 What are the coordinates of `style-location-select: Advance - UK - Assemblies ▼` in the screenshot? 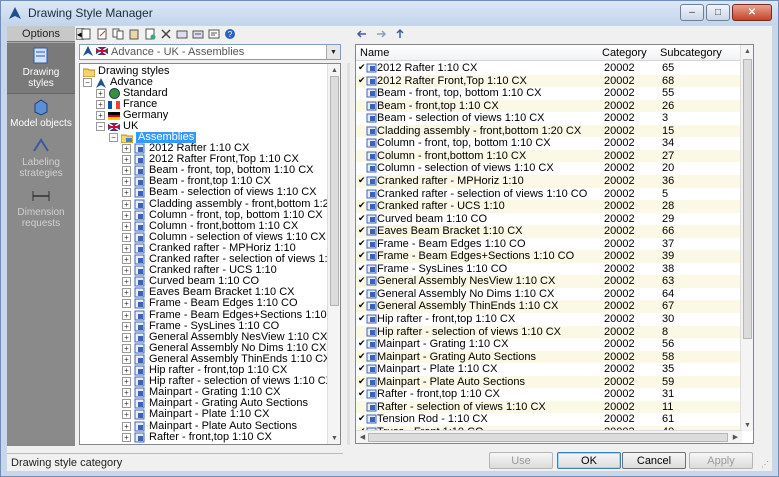 It's located at (210, 52).